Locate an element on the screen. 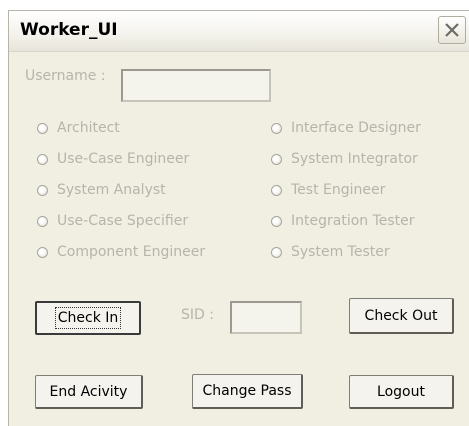  change-pass-button: Change Pass is located at coordinates (247, 391).